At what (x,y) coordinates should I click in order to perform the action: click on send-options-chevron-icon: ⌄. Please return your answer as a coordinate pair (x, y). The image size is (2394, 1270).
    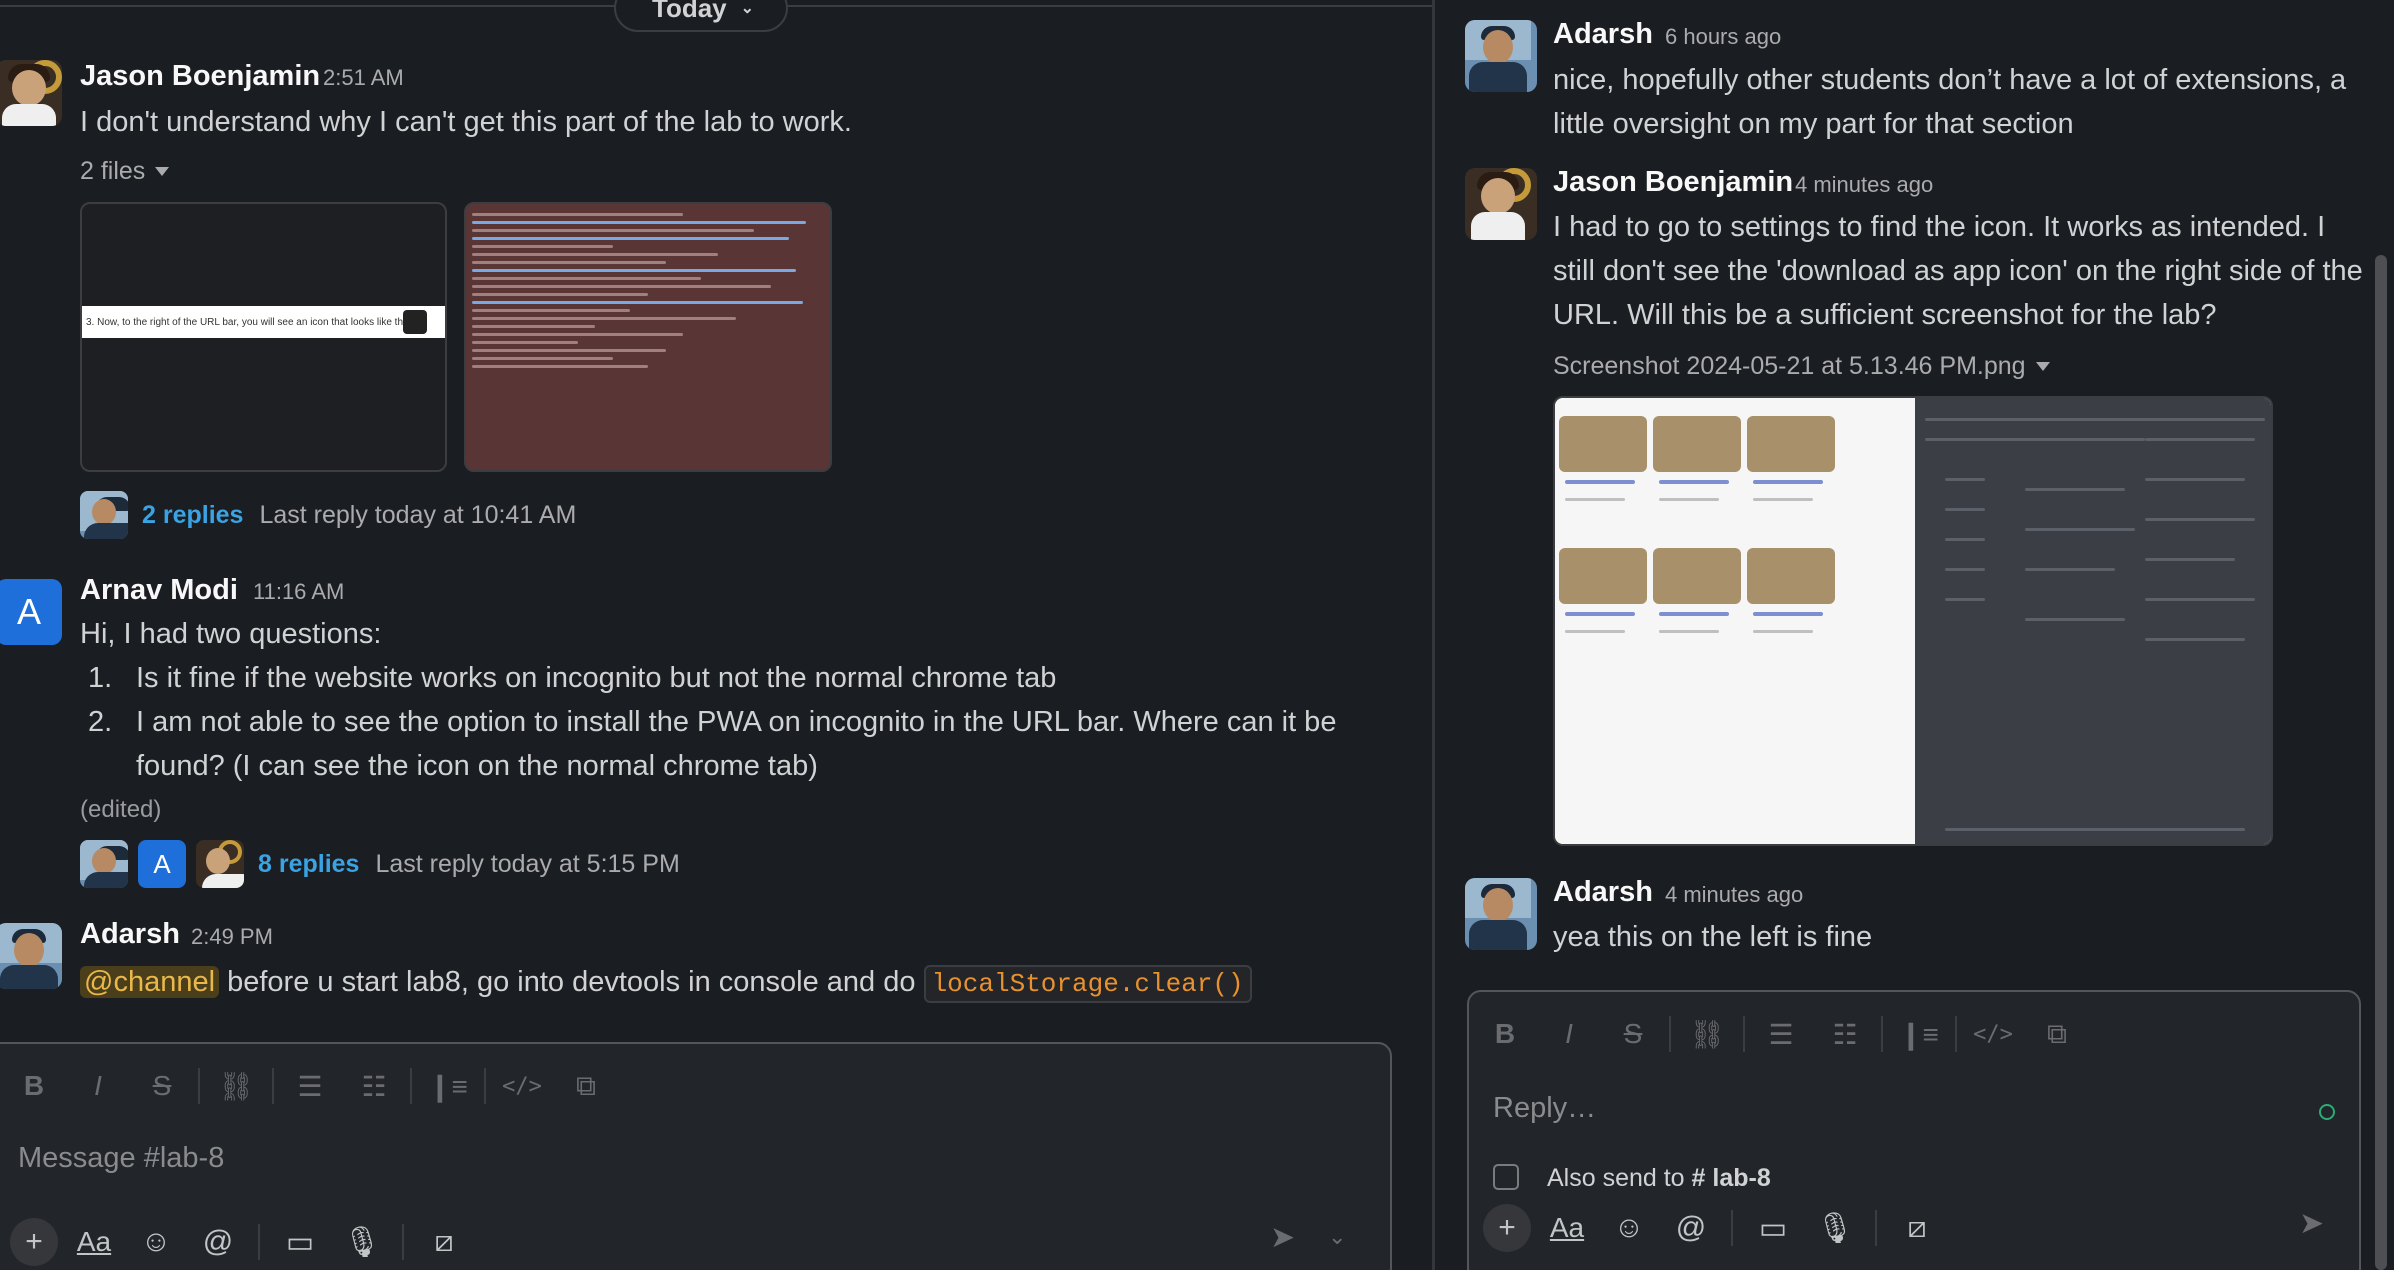
    Looking at the image, I should click on (1337, 1237).